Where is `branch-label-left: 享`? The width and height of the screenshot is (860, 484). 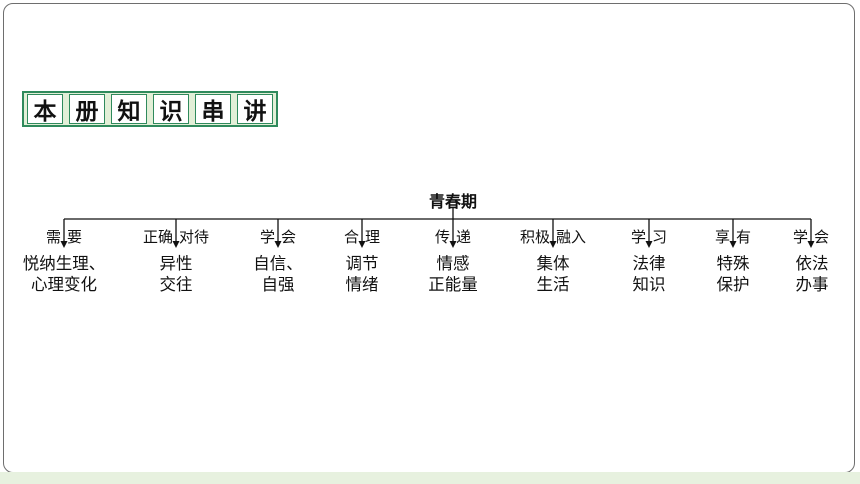
branch-label-left: 享 is located at coordinates (722, 237).